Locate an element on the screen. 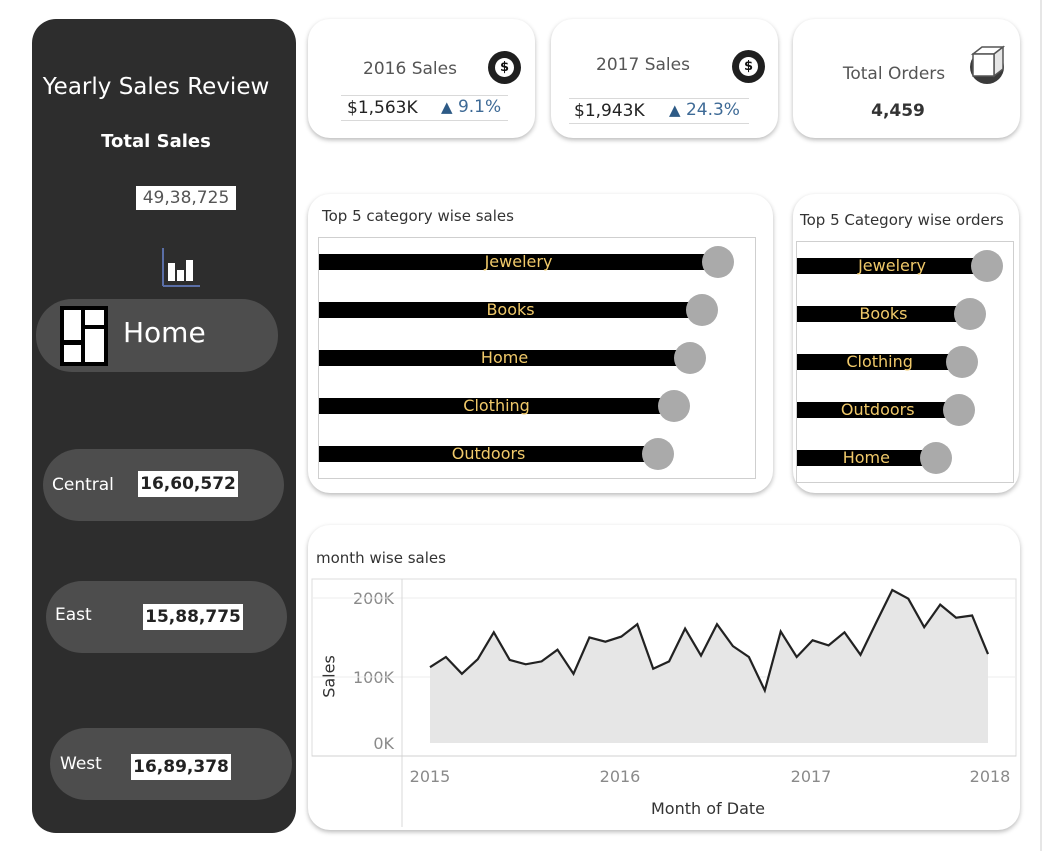 The width and height of the screenshot is (1044, 851). kpi-value-orders: 4,459 is located at coordinates (898, 111).